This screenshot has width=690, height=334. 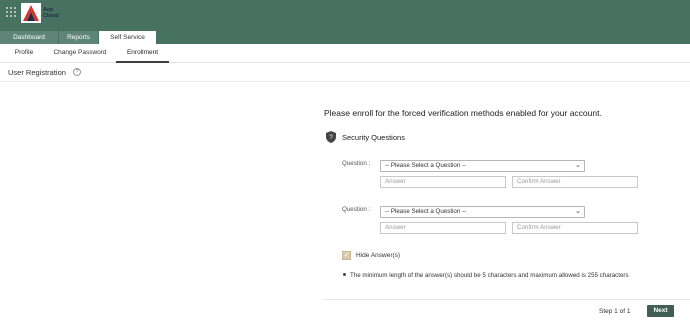 I want to click on hide-answers-label: Hide Answer(s), so click(x=378, y=255).